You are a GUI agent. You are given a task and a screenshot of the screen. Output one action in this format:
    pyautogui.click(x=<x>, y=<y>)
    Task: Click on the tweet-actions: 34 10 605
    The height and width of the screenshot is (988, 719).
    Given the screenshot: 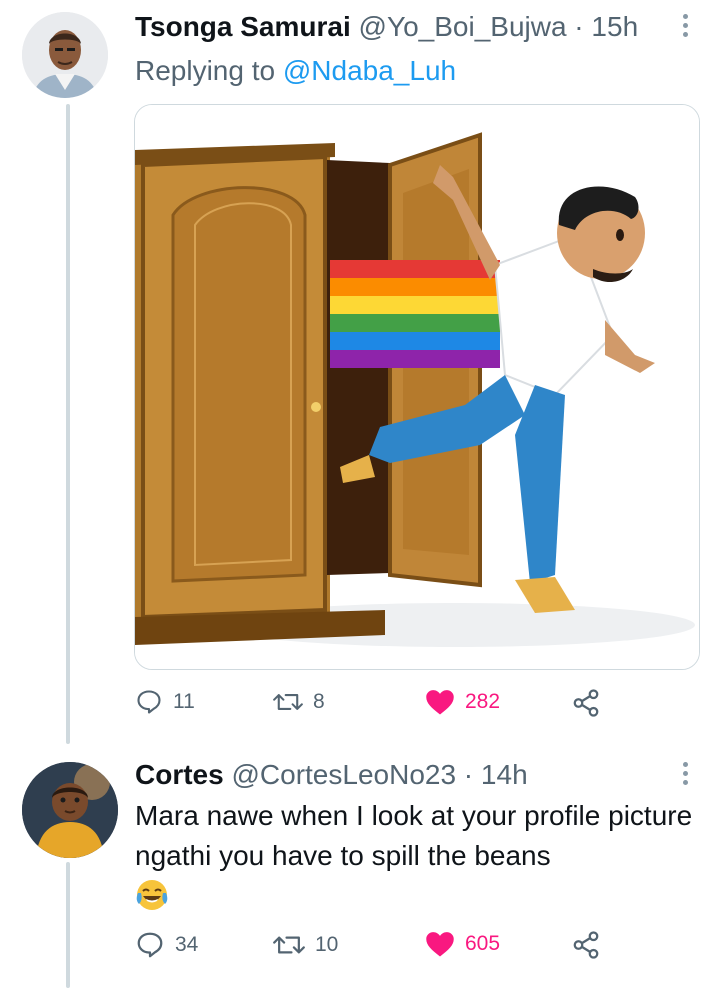 What is the action you would take?
    pyautogui.click(x=385, y=947)
    